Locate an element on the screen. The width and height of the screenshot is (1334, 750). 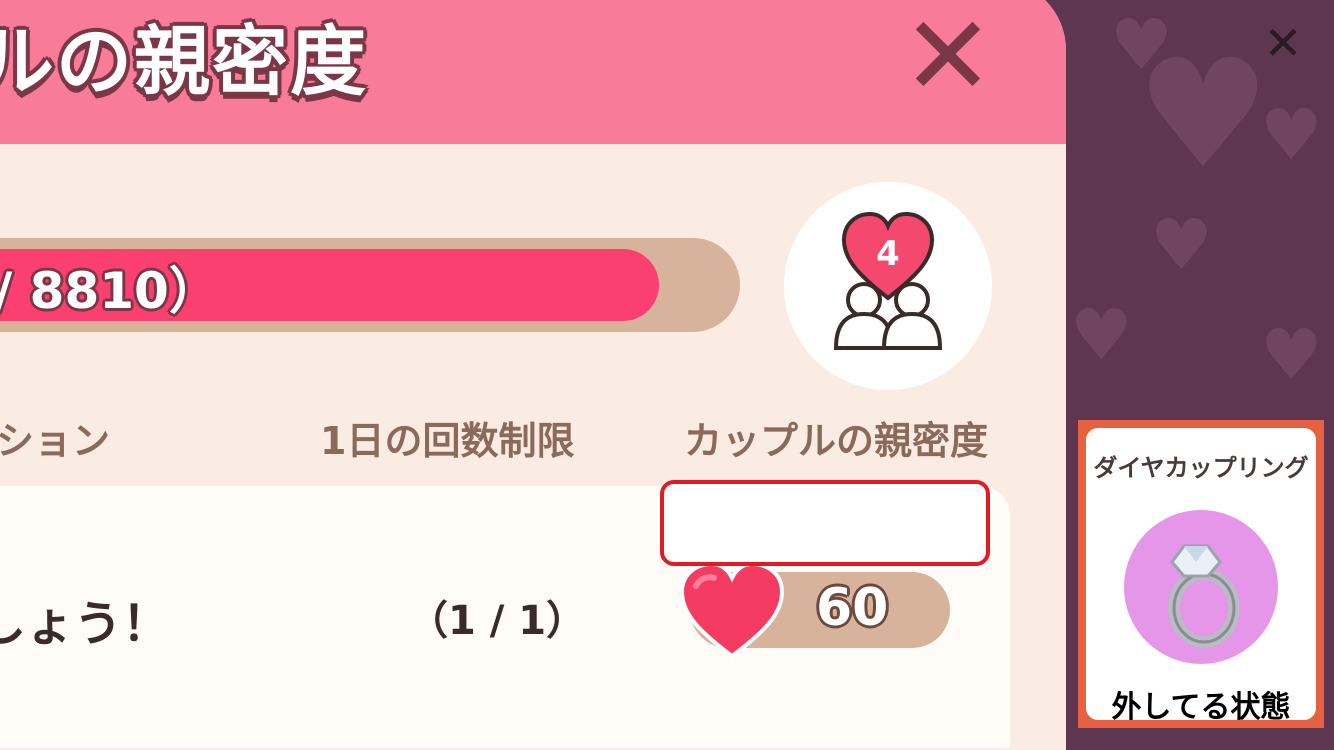
panel-close-button: ✕ is located at coordinates (948, 56).